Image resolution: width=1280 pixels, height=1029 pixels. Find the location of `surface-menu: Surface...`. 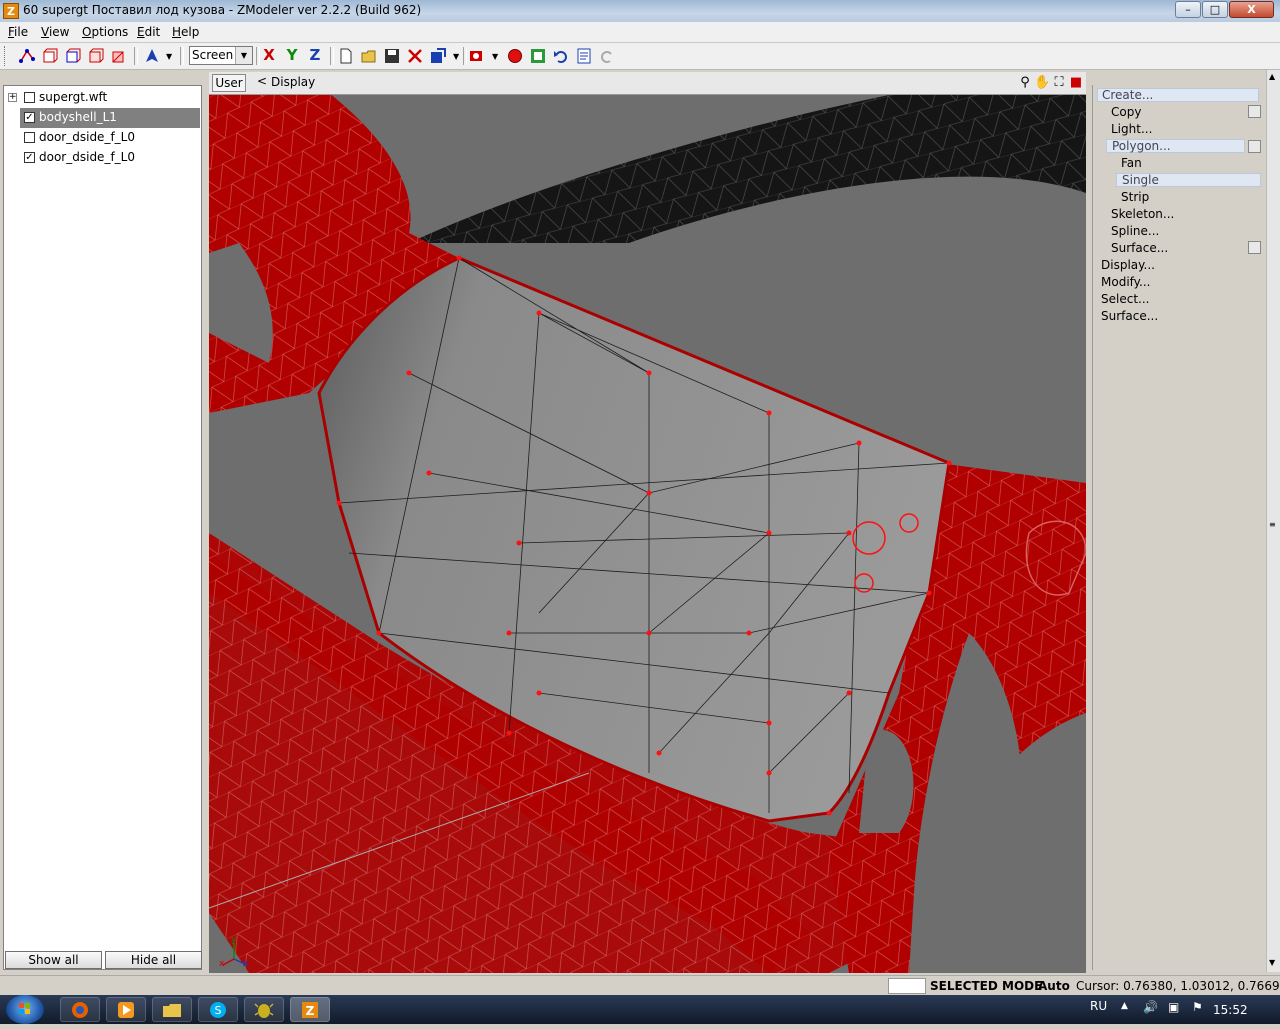

surface-menu: Surface... is located at coordinates (1129, 316).